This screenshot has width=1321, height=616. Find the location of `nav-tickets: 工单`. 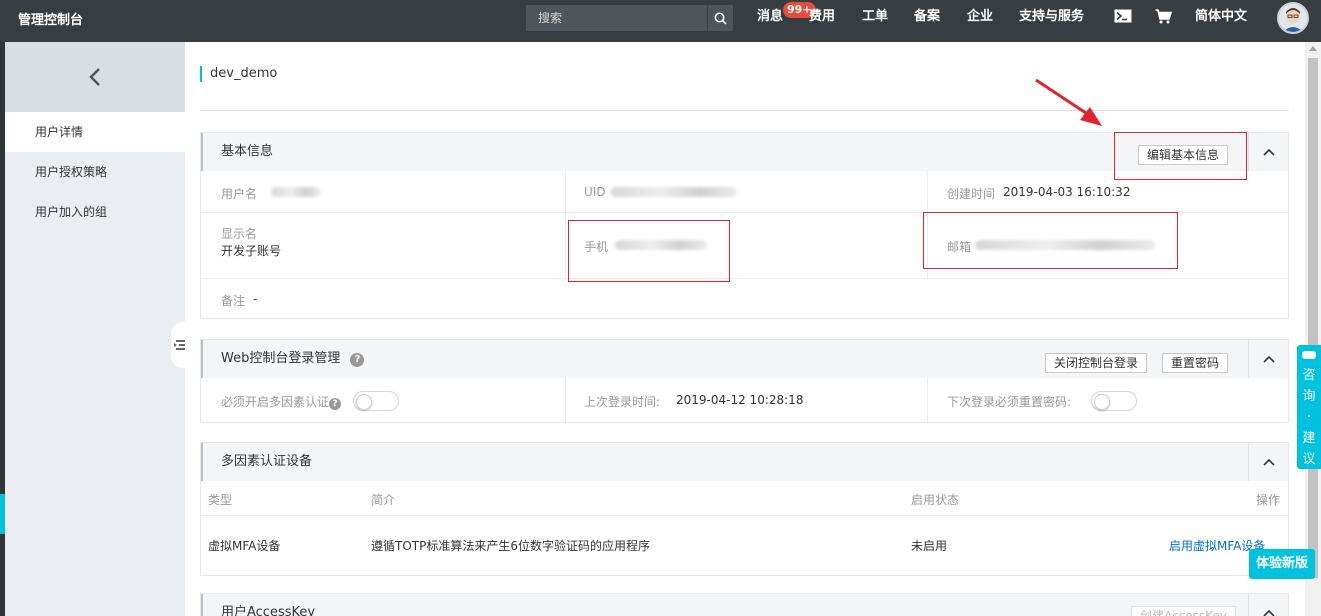

nav-tickets: 工单 is located at coordinates (875, 21).